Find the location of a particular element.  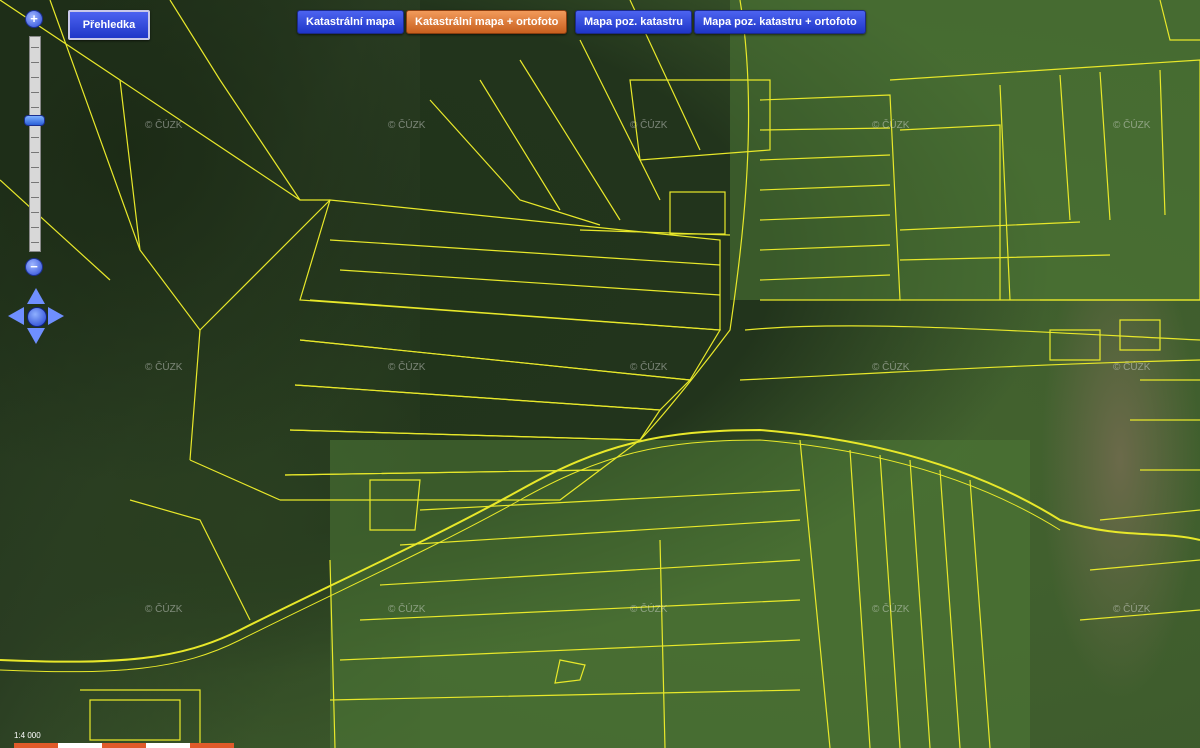

zoom-in-button: + is located at coordinates (34, 19).